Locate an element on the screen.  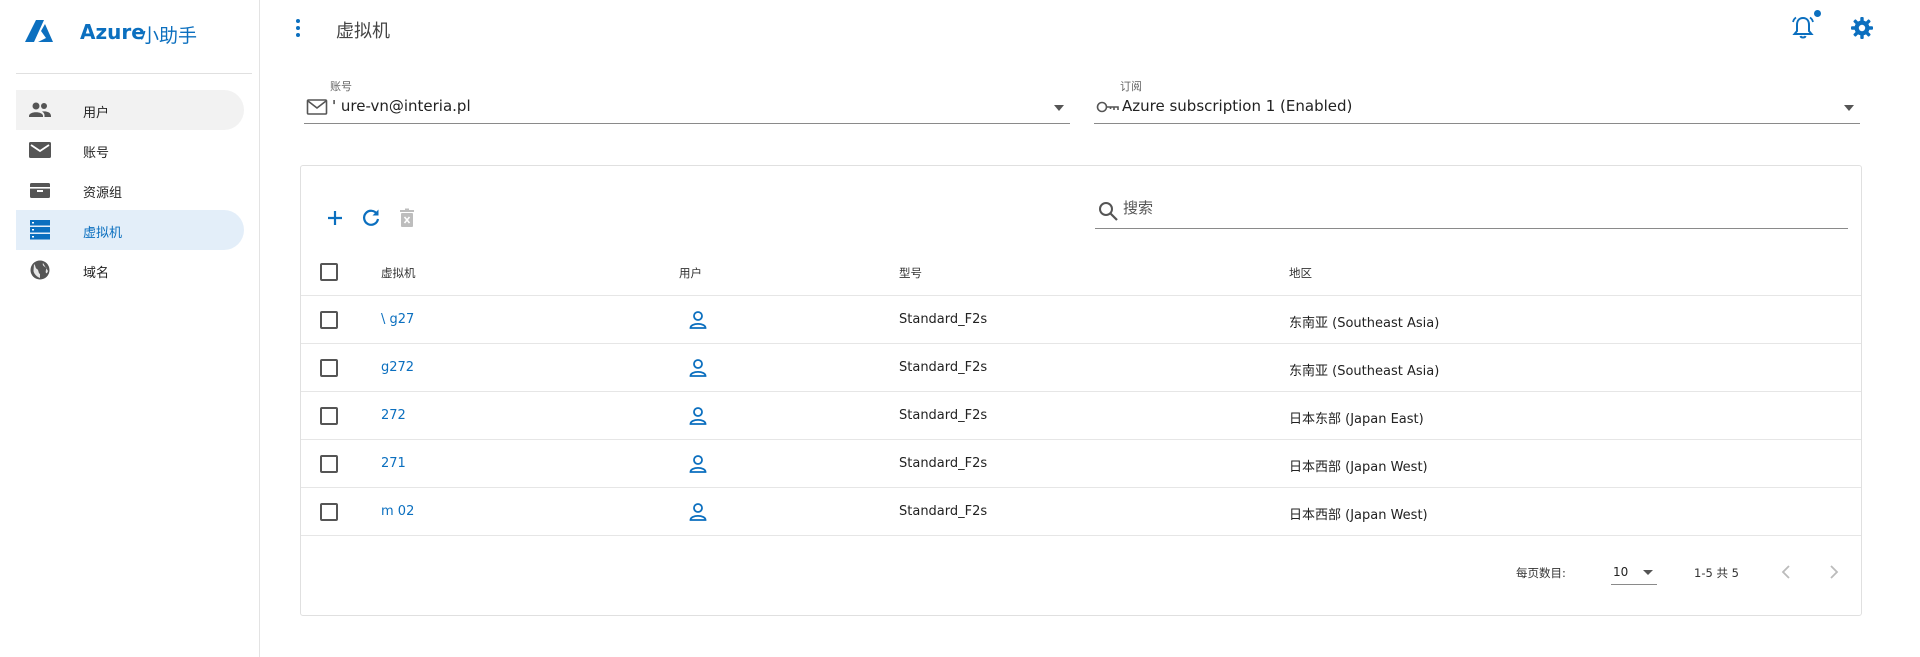
mail-outline-icon is located at coordinates (317, 107).